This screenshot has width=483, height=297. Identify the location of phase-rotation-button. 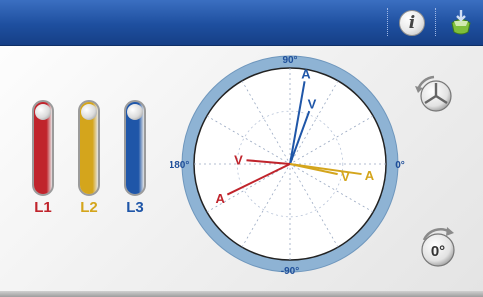
(434, 94).